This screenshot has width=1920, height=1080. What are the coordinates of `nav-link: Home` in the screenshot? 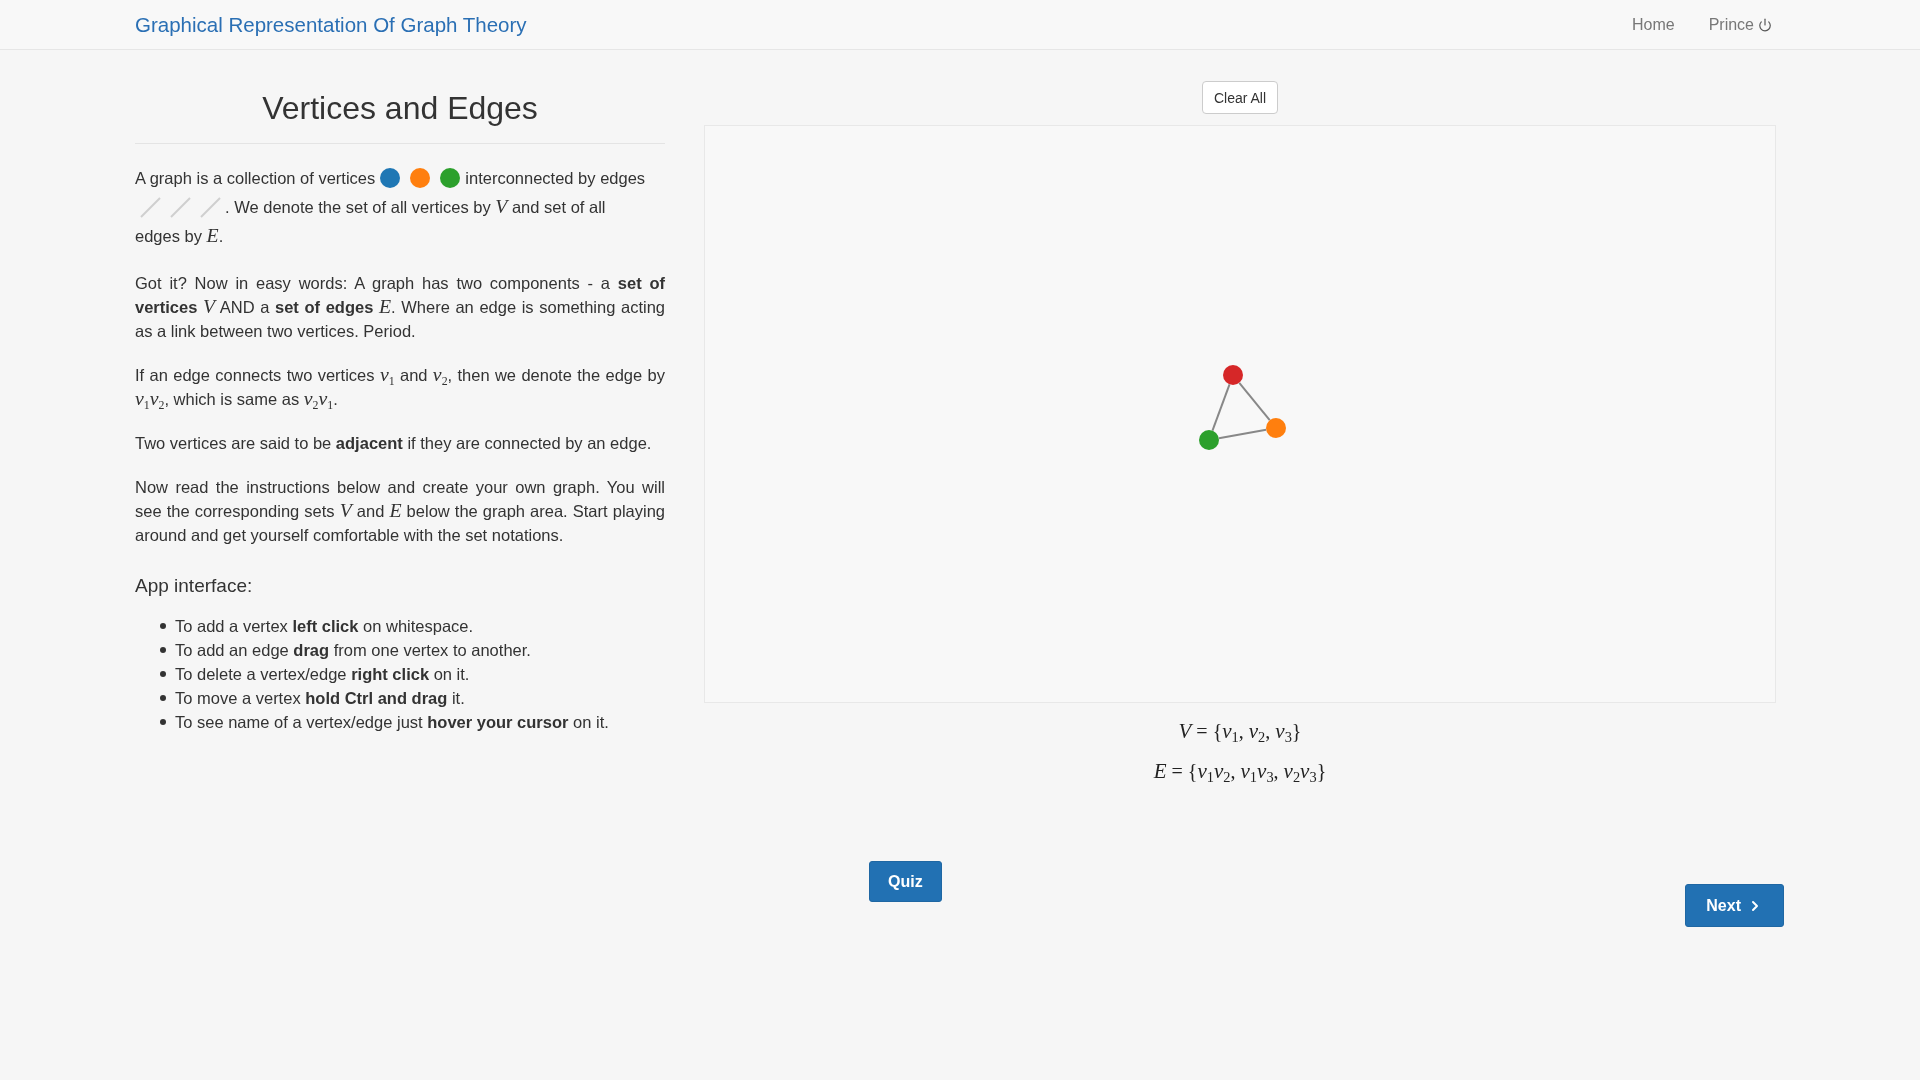 It's located at (1653, 24).